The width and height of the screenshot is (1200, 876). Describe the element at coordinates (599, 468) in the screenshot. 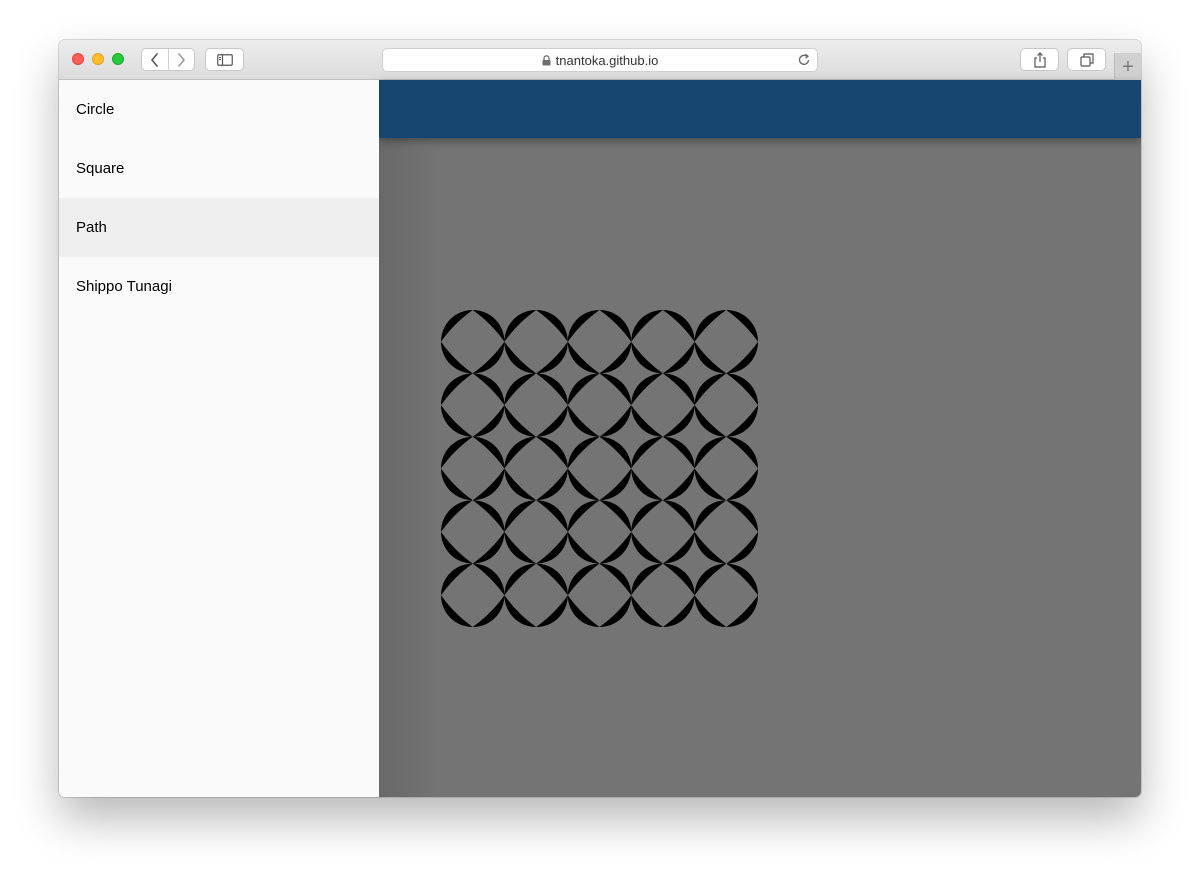

I see `shippo-tunagi-pattern` at that location.